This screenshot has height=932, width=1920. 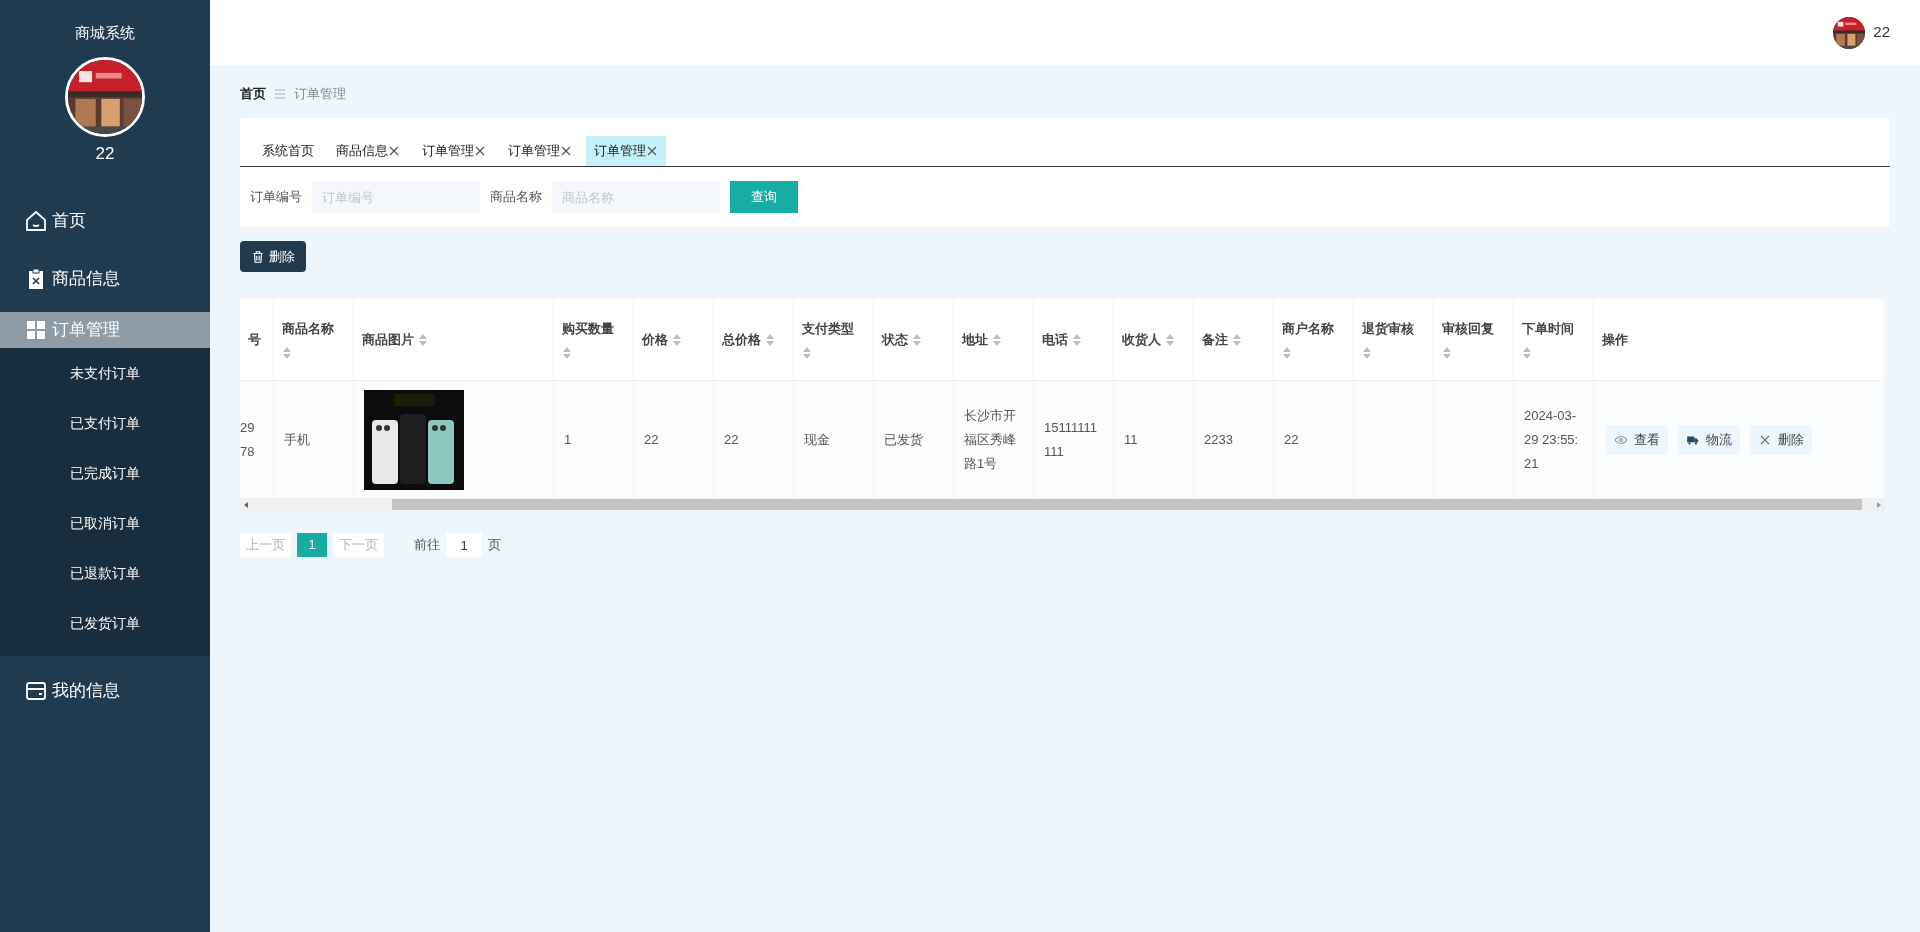 What do you see at coordinates (588, 328) in the screenshot?
I see `column-header: 购买数量` at bounding box center [588, 328].